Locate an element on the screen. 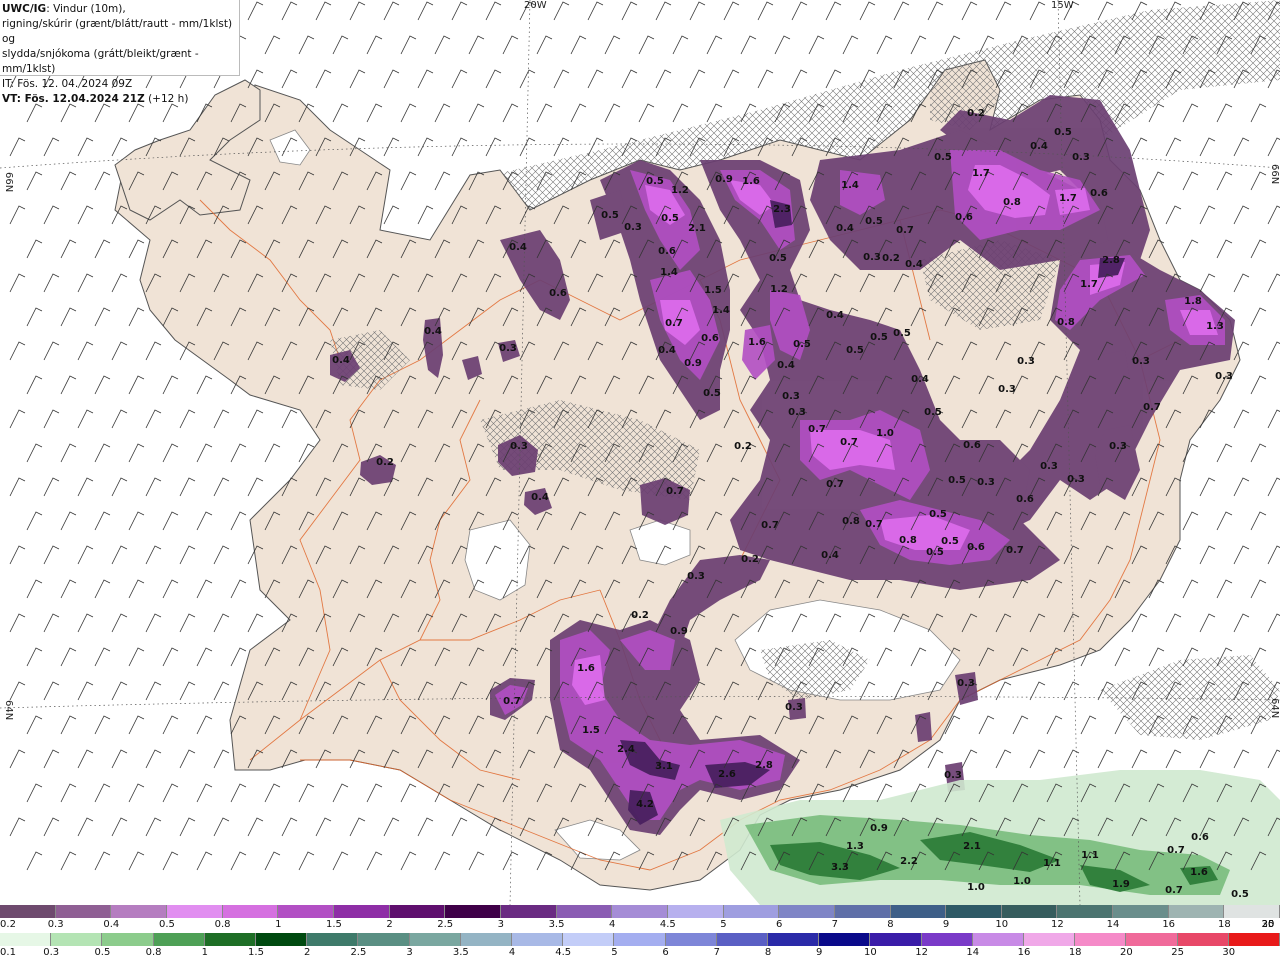  values-value-label: 1.2 is located at coordinates (779, 289).